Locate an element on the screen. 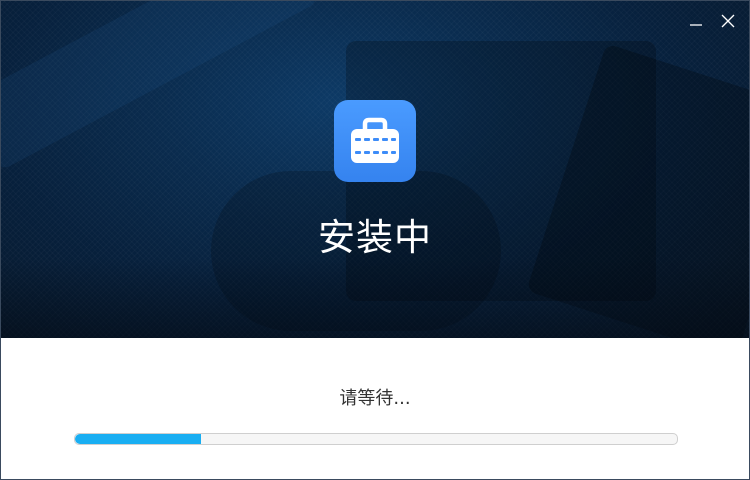  close-icon is located at coordinates (728, 21).